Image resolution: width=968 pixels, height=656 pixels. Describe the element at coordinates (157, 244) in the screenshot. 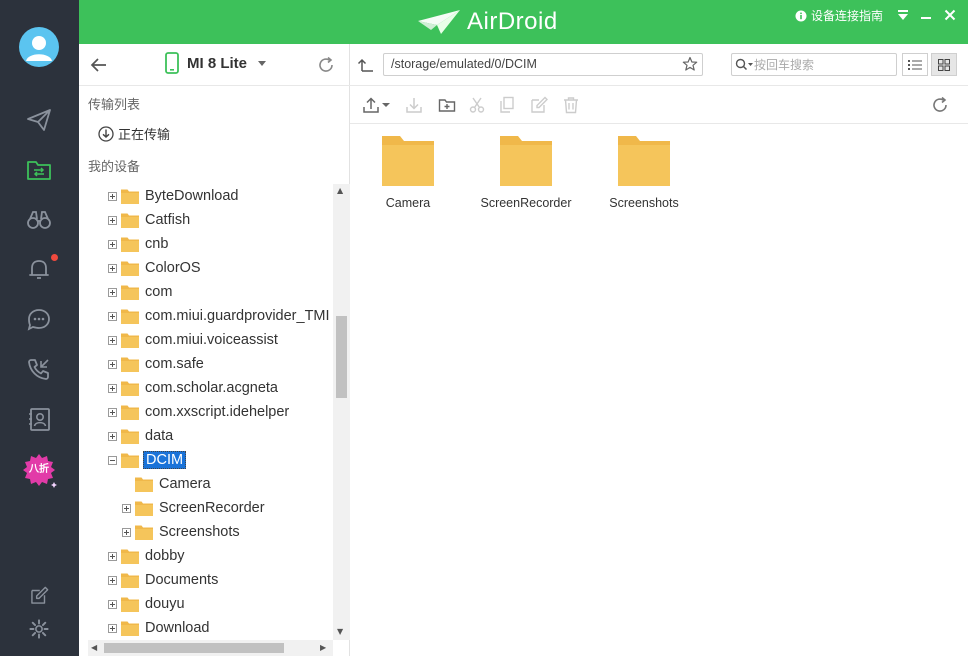

I see `tree-row-label: cnb` at that location.